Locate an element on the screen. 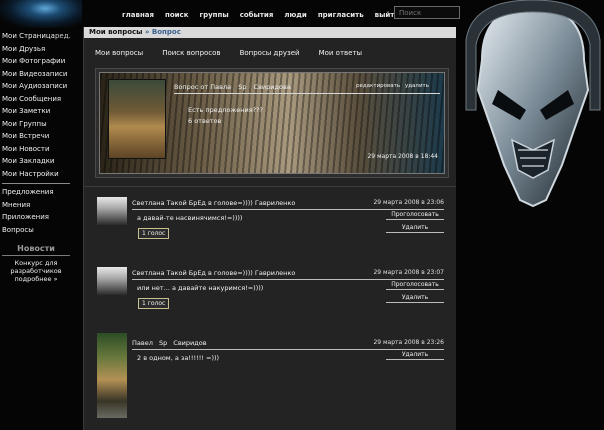 Image resolution: width=604 pixels, height=430 pixels. sidebar-item-groups: Мои Группы is located at coordinates (36, 124).